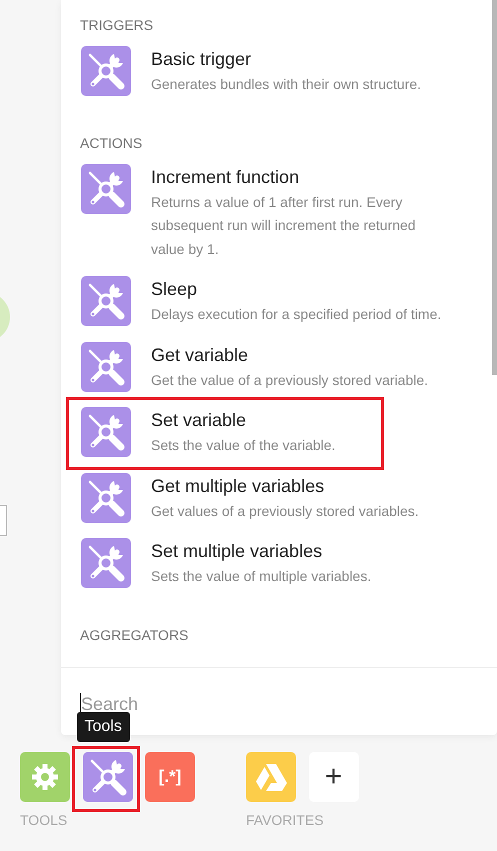 Image resolution: width=497 pixels, height=851 pixels. What do you see at coordinates (225, 177) in the screenshot?
I see `module-title: Increment function` at bounding box center [225, 177].